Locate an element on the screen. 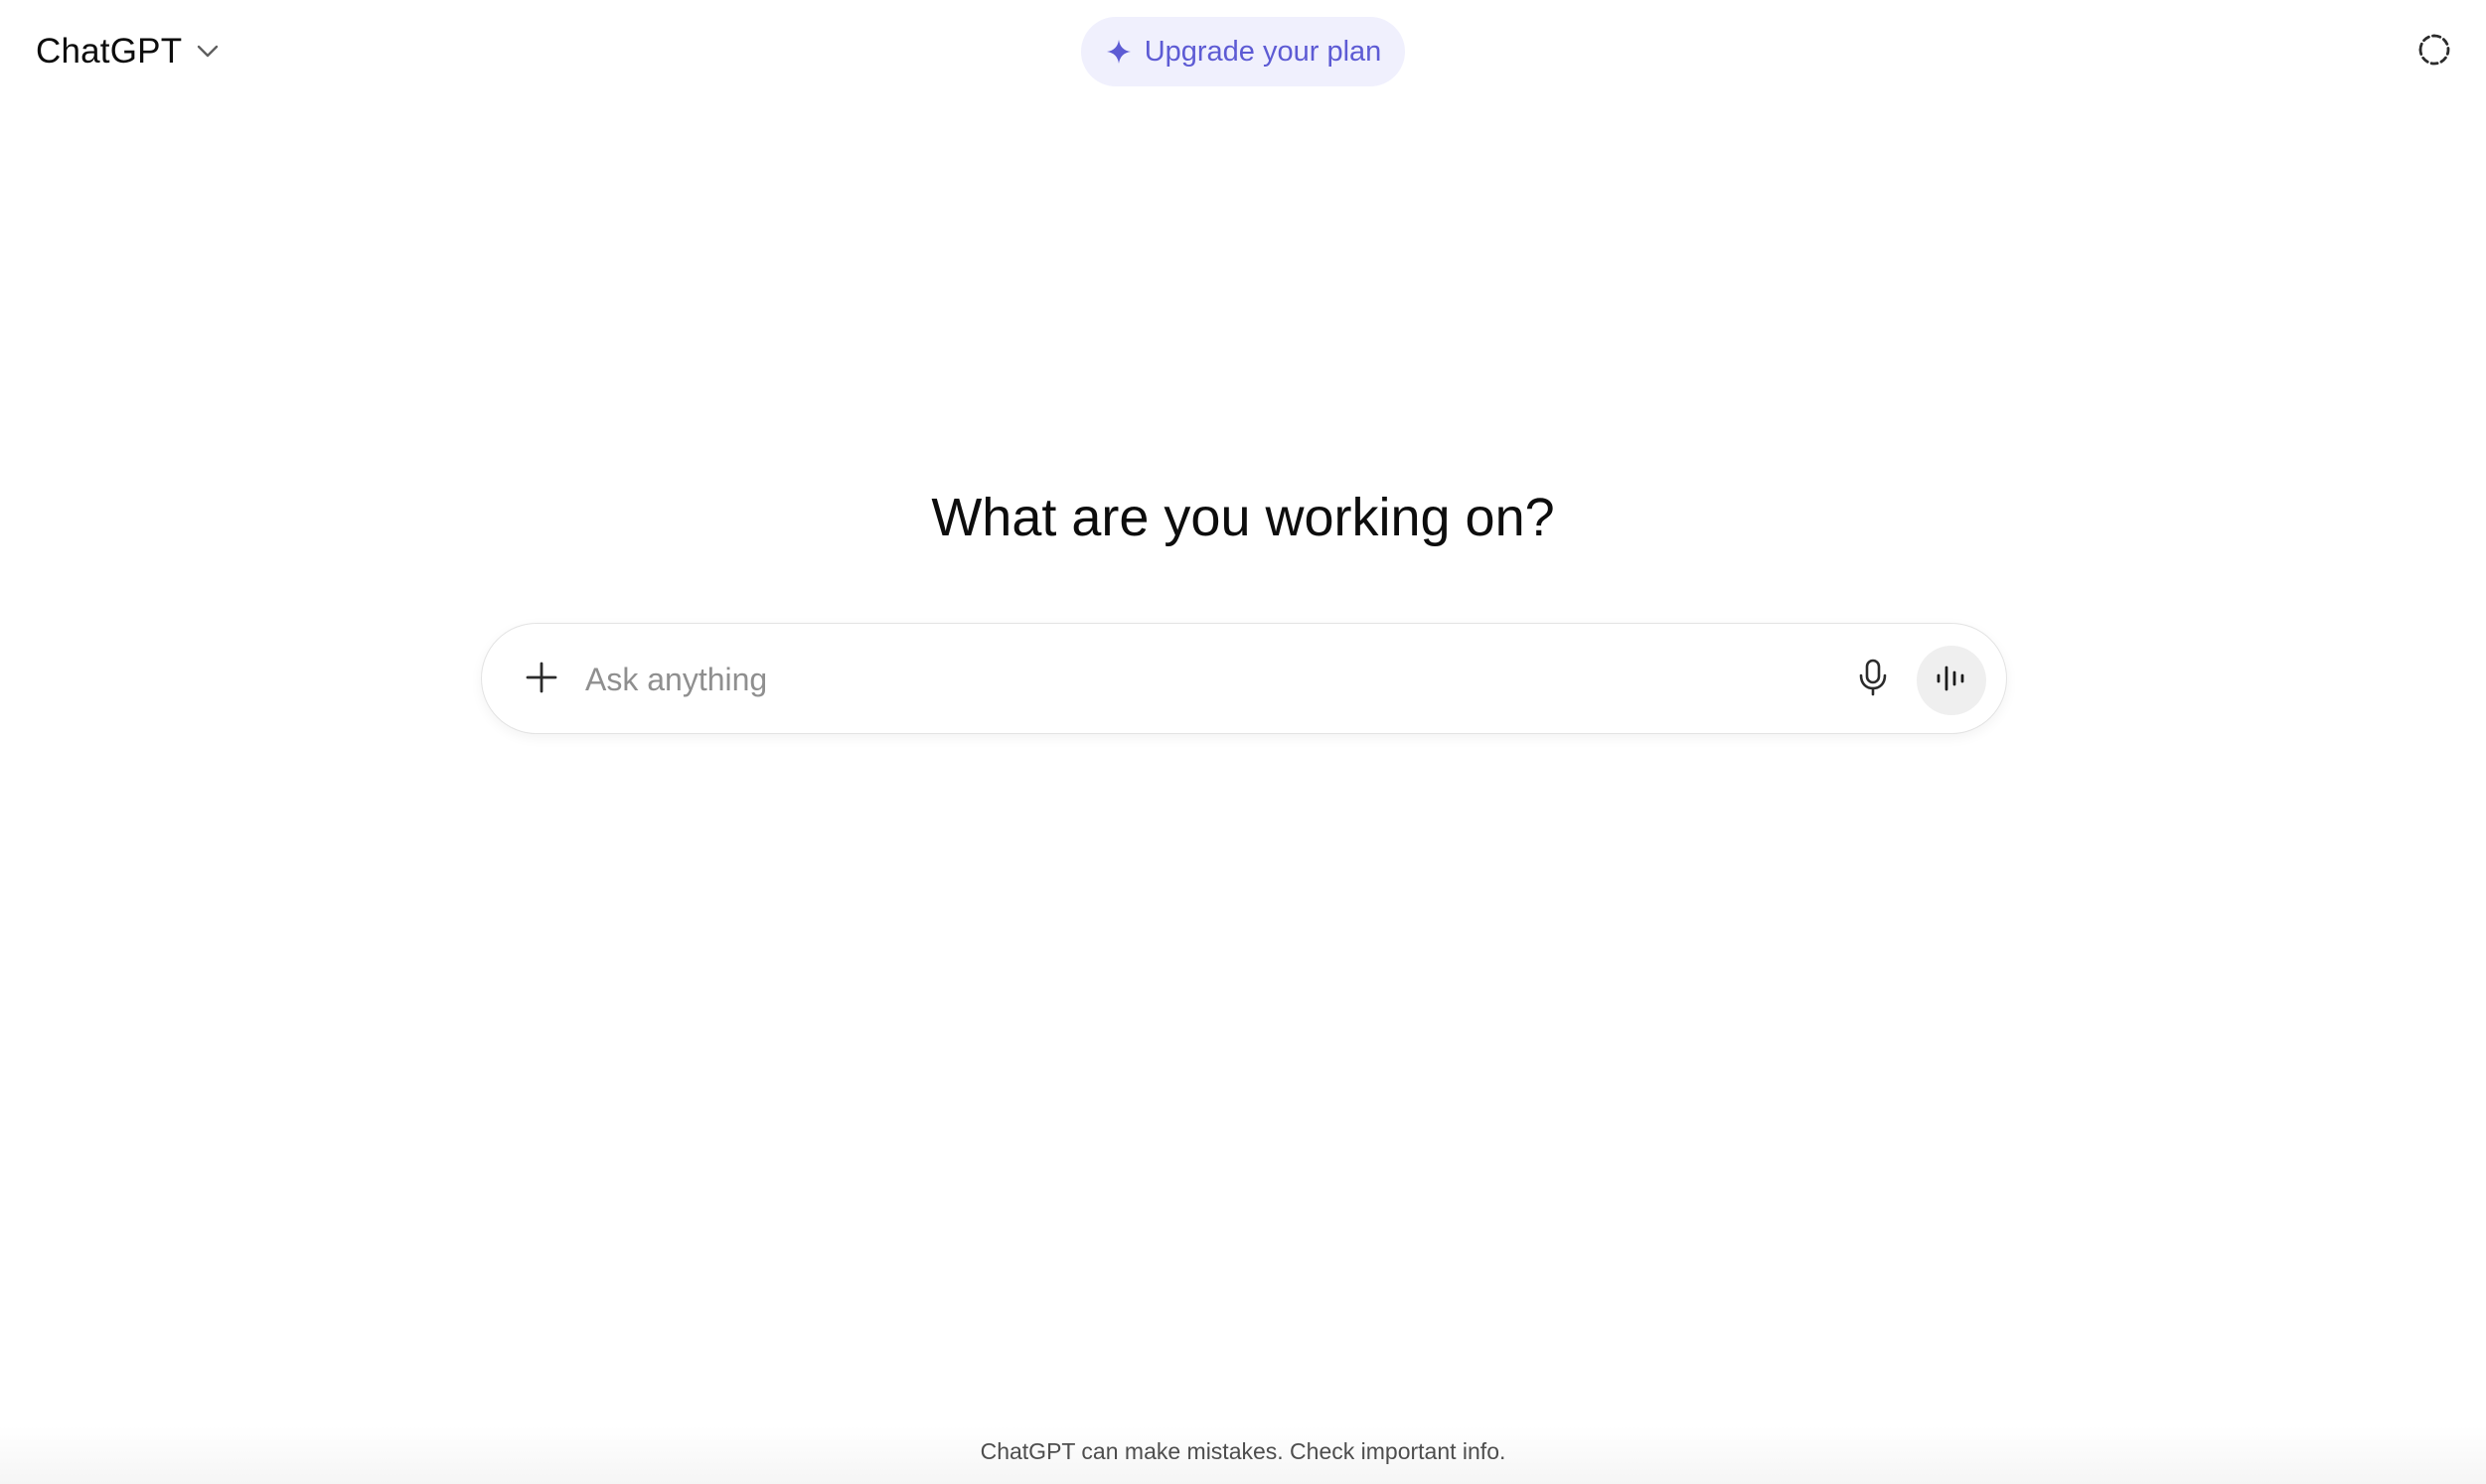  upgrade-plan-button: Upgrade your plan is located at coordinates (1243, 51).